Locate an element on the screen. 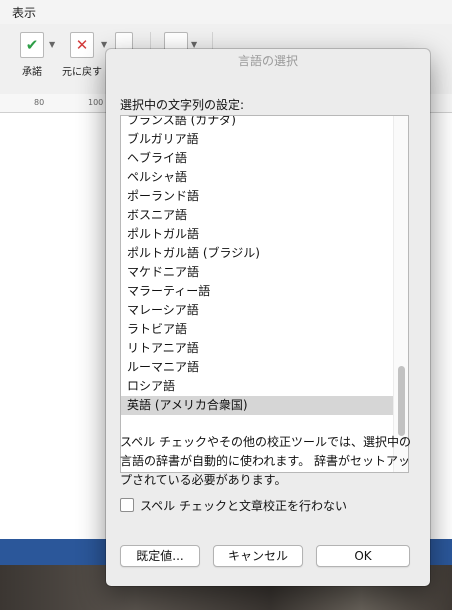 This screenshot has height=610, width=452. reject-change-icon: ✕ is located at coordinates (82, 45).